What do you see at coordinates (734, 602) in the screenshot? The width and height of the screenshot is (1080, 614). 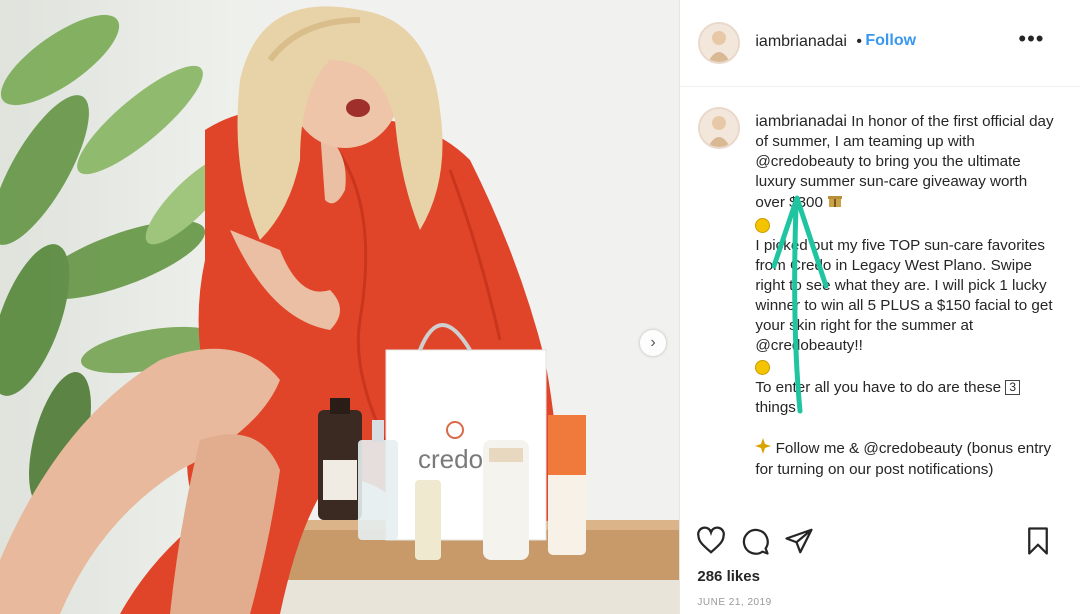 I see `post-date: JUNE 21, 2019` at bounding box center [734, 602].